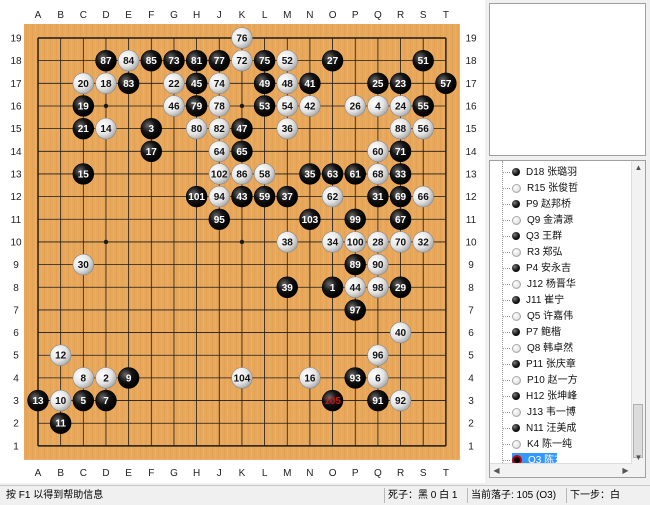 The height and width of the screenshot is (505, 650). I want to click on move-list-item: P7 鲍楷, so click(563, 332).